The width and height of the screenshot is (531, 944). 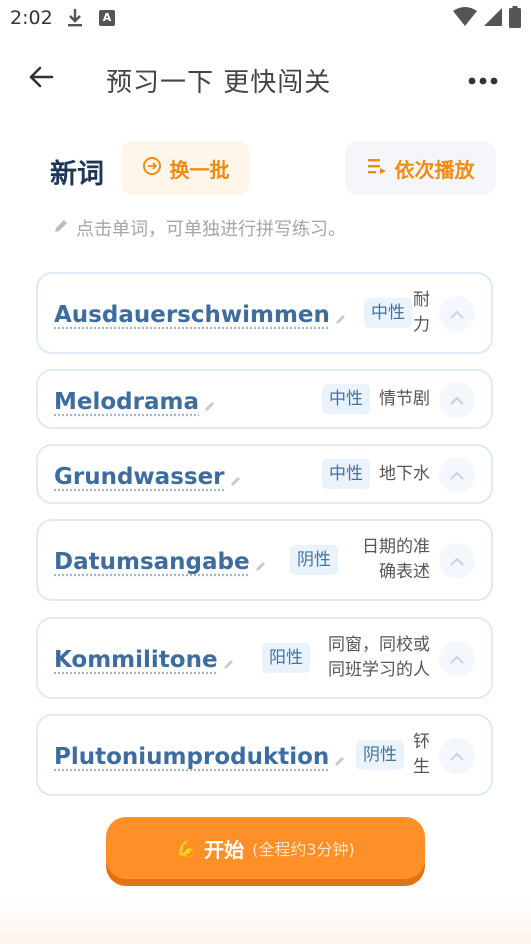 I want to click on word-card: Kommilitone 阳性 同窗，同校或 同班学习的人, so click(x=264, y=658).